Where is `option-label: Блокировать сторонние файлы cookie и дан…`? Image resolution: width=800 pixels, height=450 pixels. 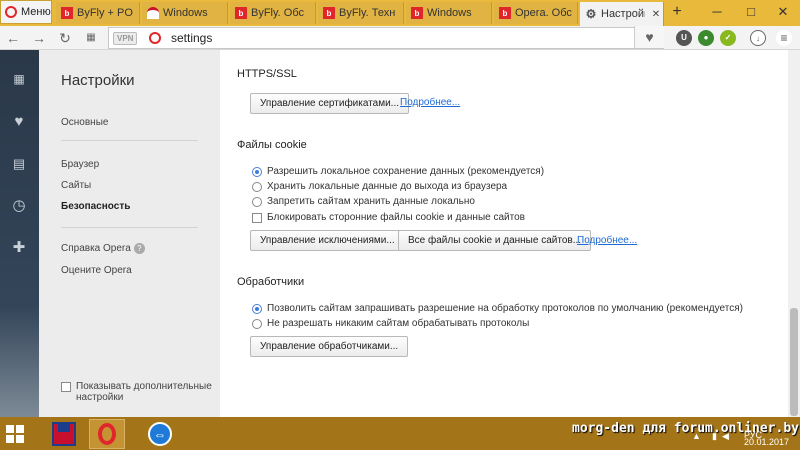 option-label: Блокировать сторонние файлы cookie и дан… is located at coordinates (396, 217).